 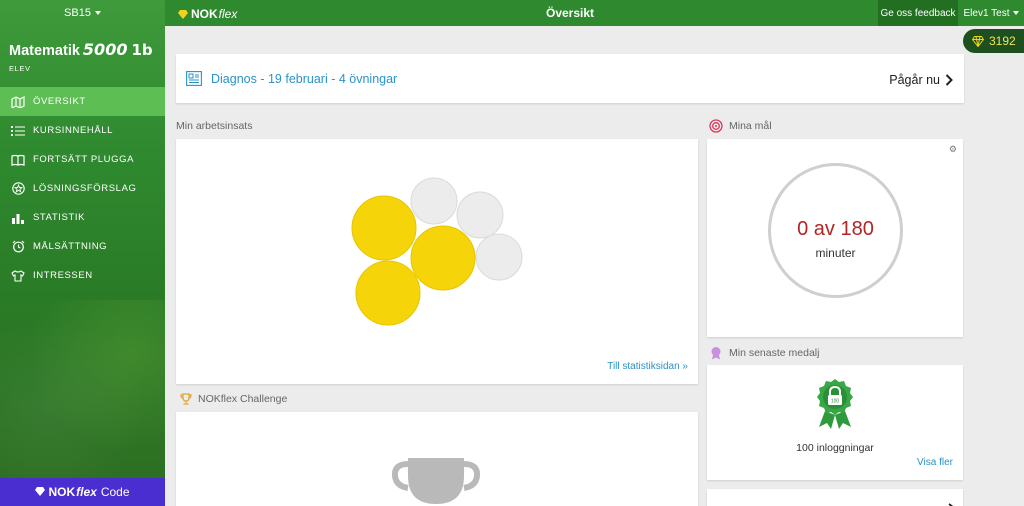 What do you see at coordinates (62, 492) in the screenshot?
I see `brand-bold: NOK` at bounding box center [62, 492].